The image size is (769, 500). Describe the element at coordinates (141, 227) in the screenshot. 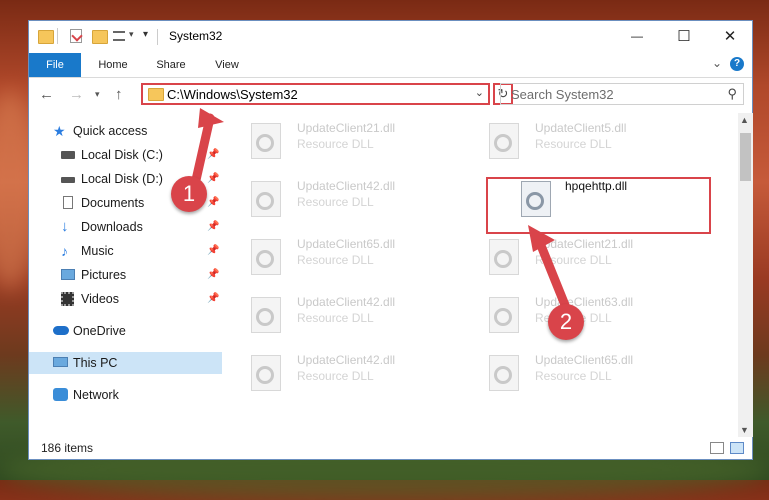

I see `sidebar-item-downloads: ↓ Downloads 📌` at that location.